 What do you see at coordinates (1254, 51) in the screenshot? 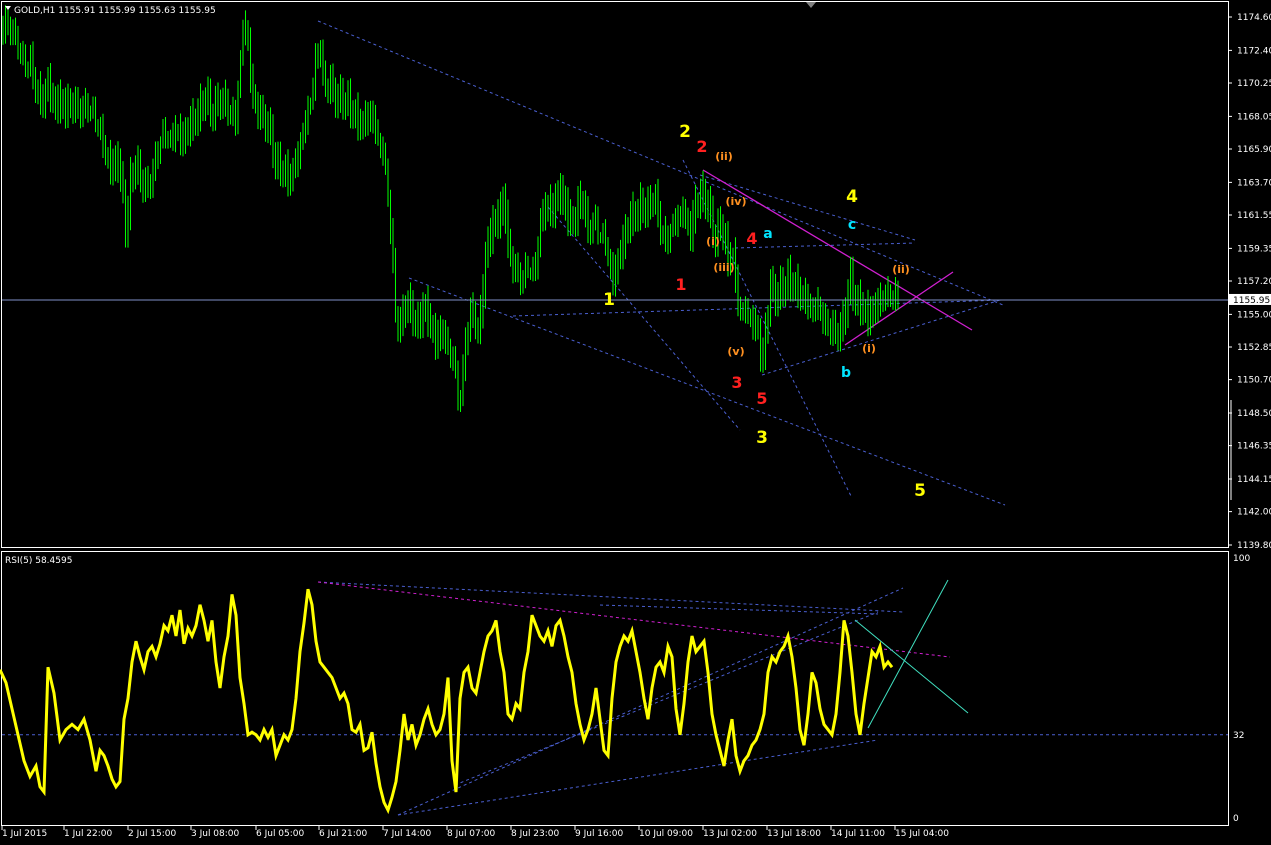
I see `price-tick-label: 1172.40` at bounding box center [1254, 51].